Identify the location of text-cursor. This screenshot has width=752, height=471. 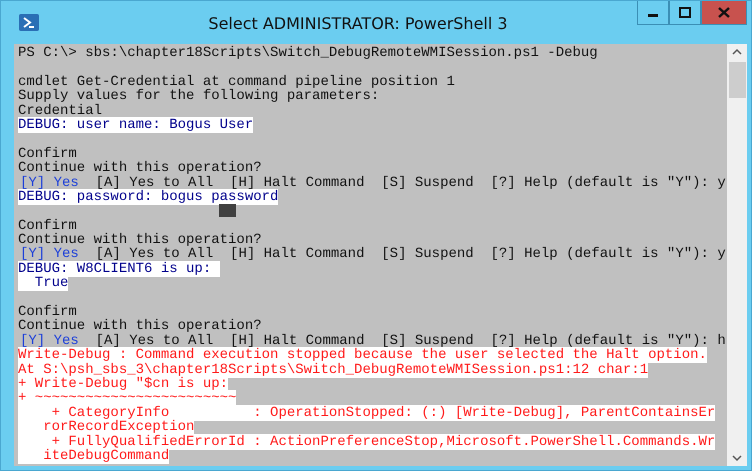
(227, 211).